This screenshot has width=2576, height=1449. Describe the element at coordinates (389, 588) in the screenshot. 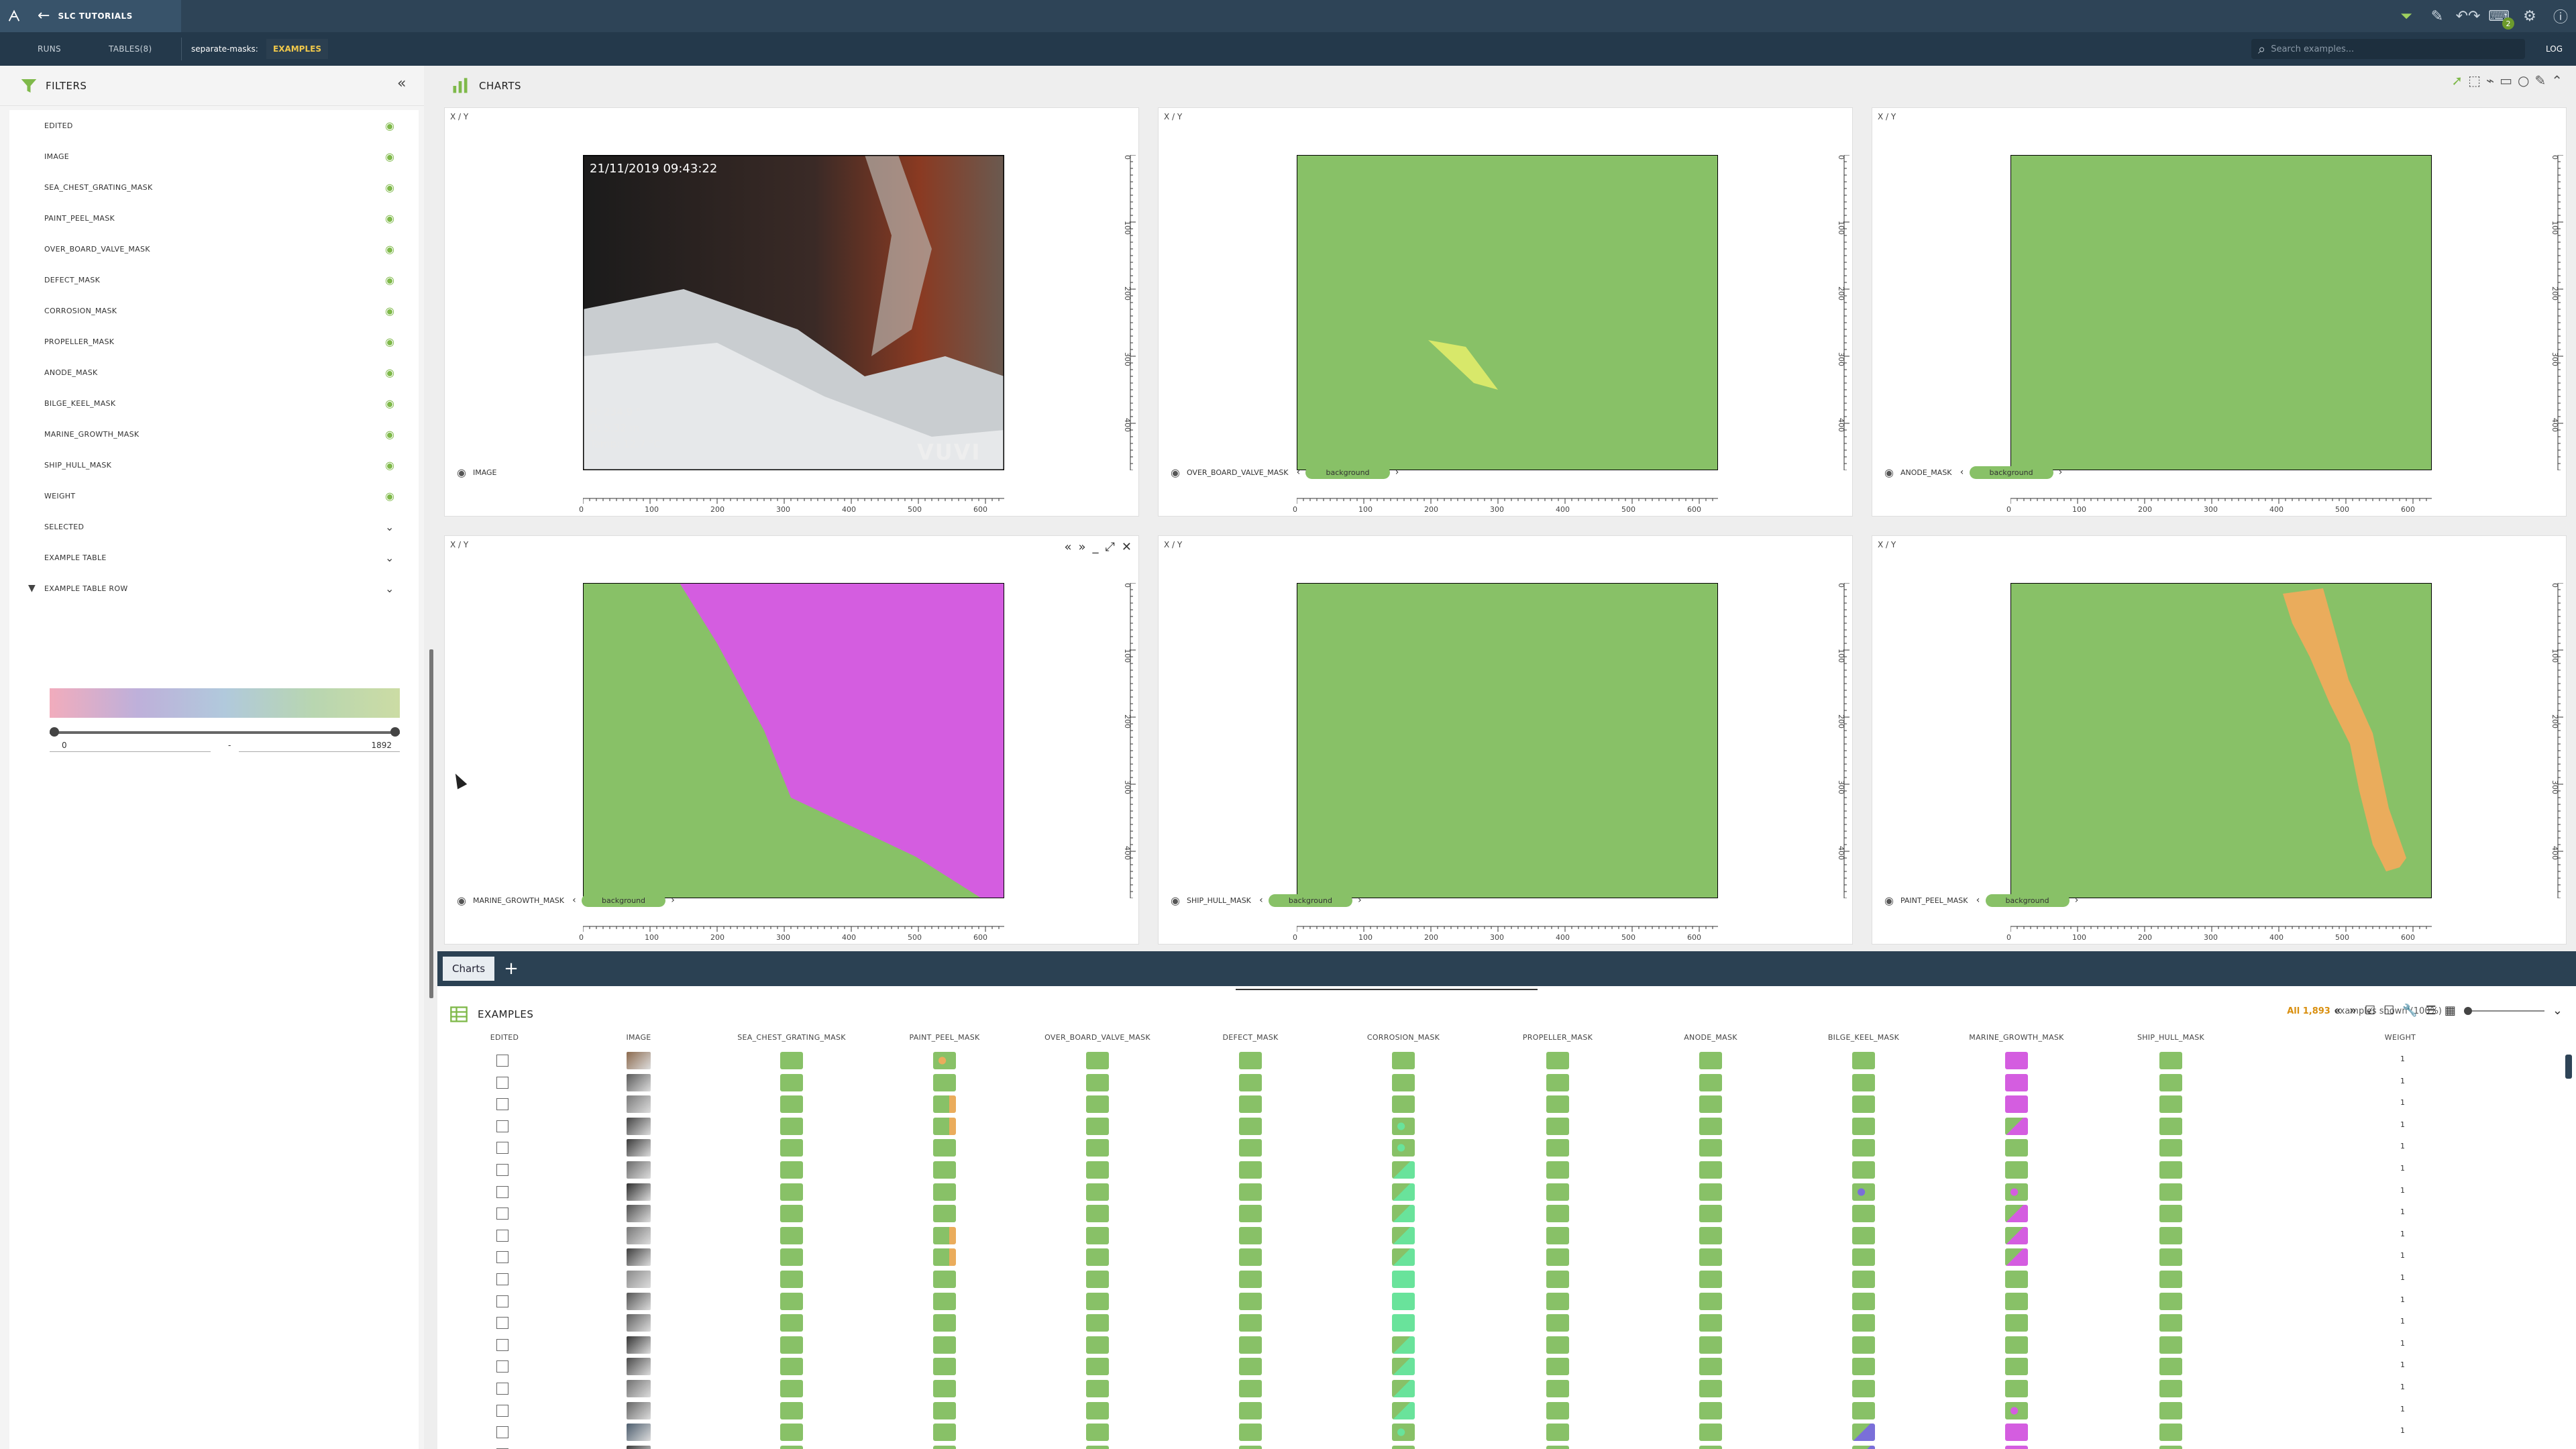

I see `chevron-down-icon: ⌄` at that location.